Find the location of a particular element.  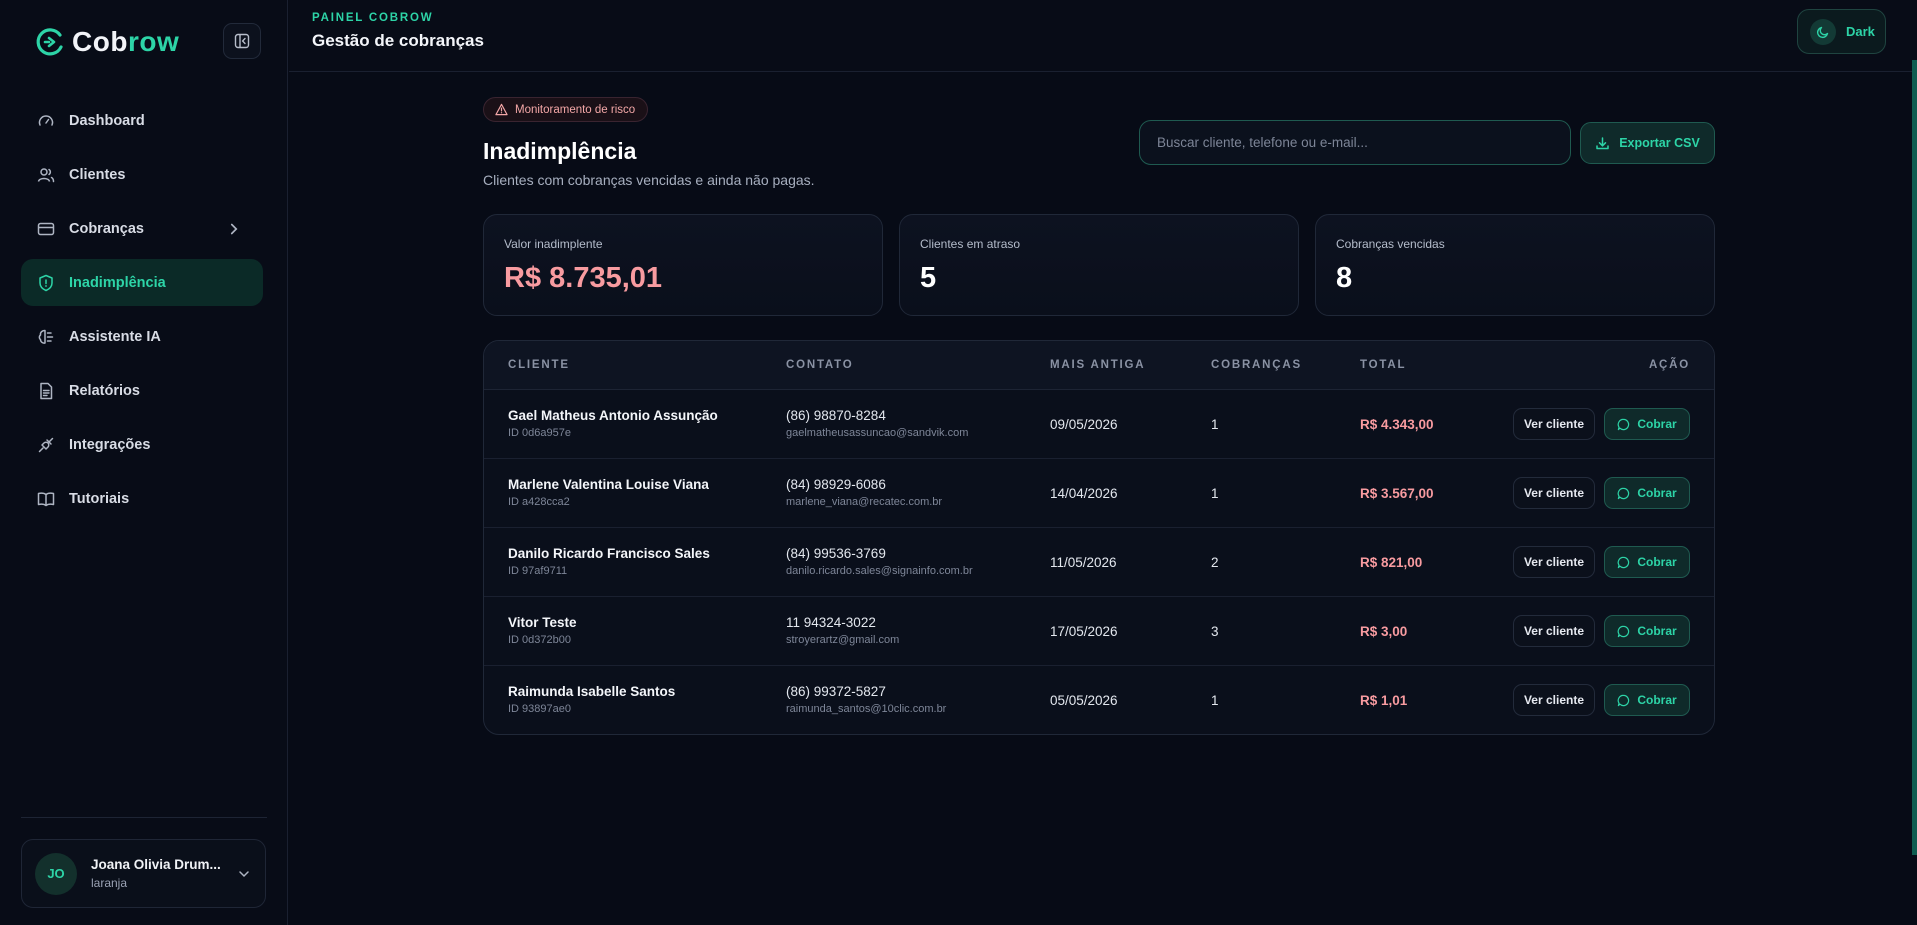

collapse-sidebar-button is located at coordinates (242, 41).